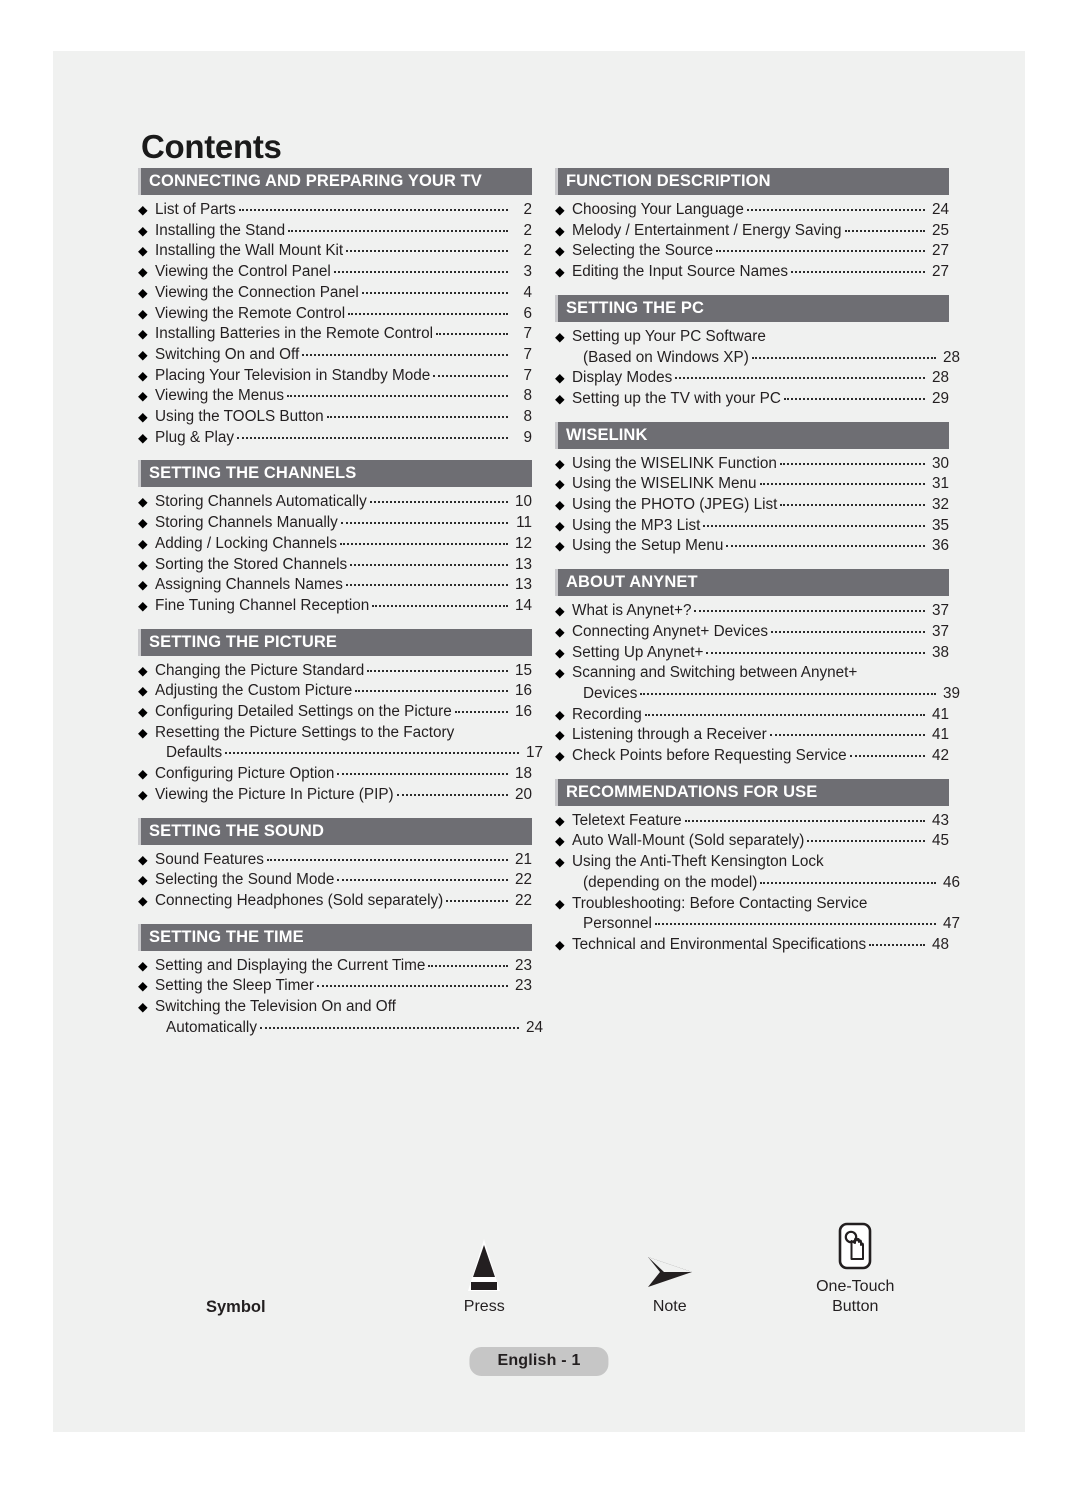 The width and height of the screenshot is (1080, 1486). I want to click on toc-entry-page-number: 16, so click(523, 712).